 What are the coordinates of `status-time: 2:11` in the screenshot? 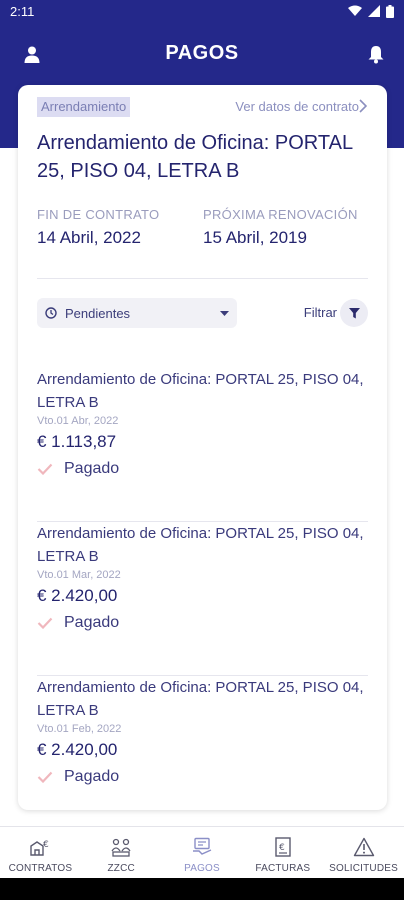 It's located at (22, 11).